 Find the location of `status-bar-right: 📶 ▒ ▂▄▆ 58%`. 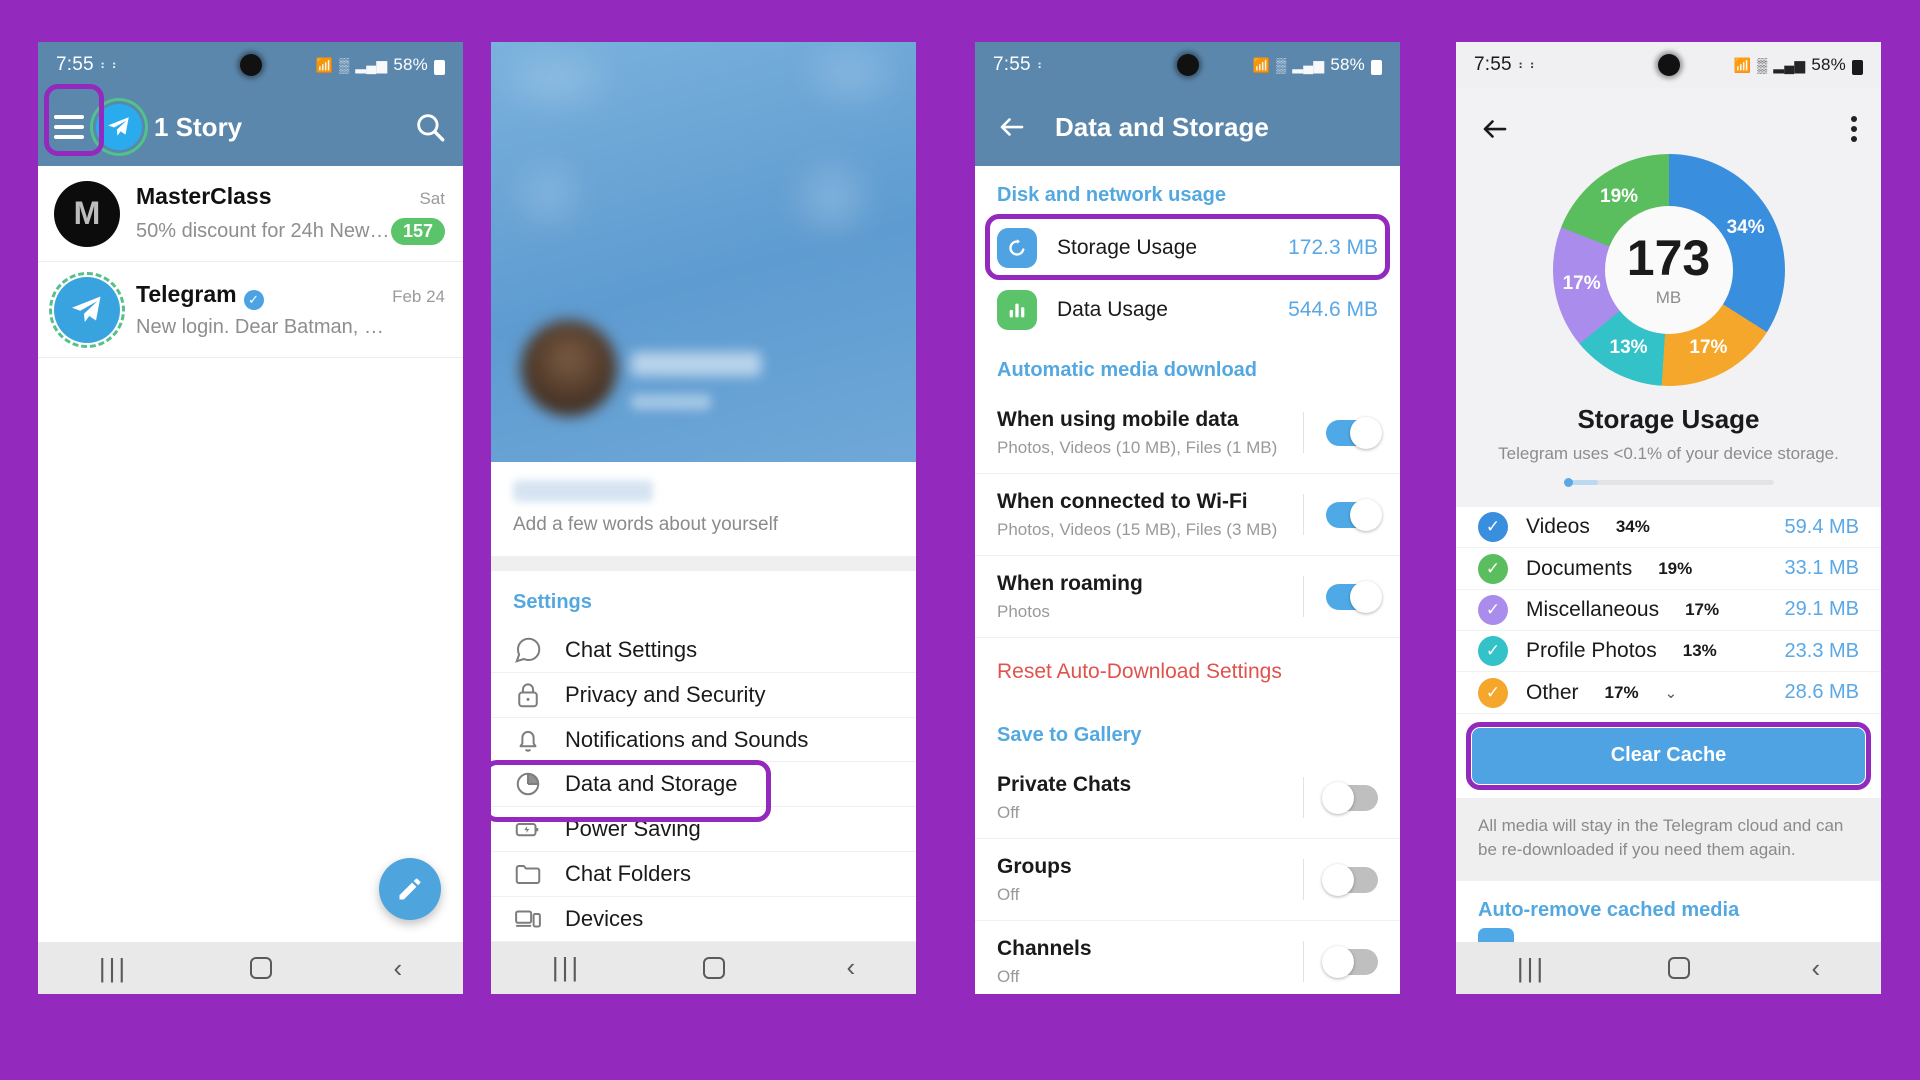

status-bar-right: 📶 ▒ ▂▄▆ 58% is located at coordinates (380, 65).